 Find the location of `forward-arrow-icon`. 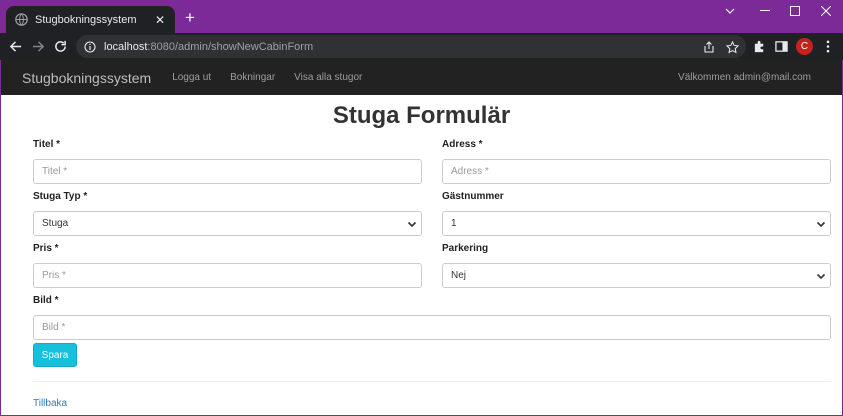

forward-arrow-icon is located at coordinates (38, 46).